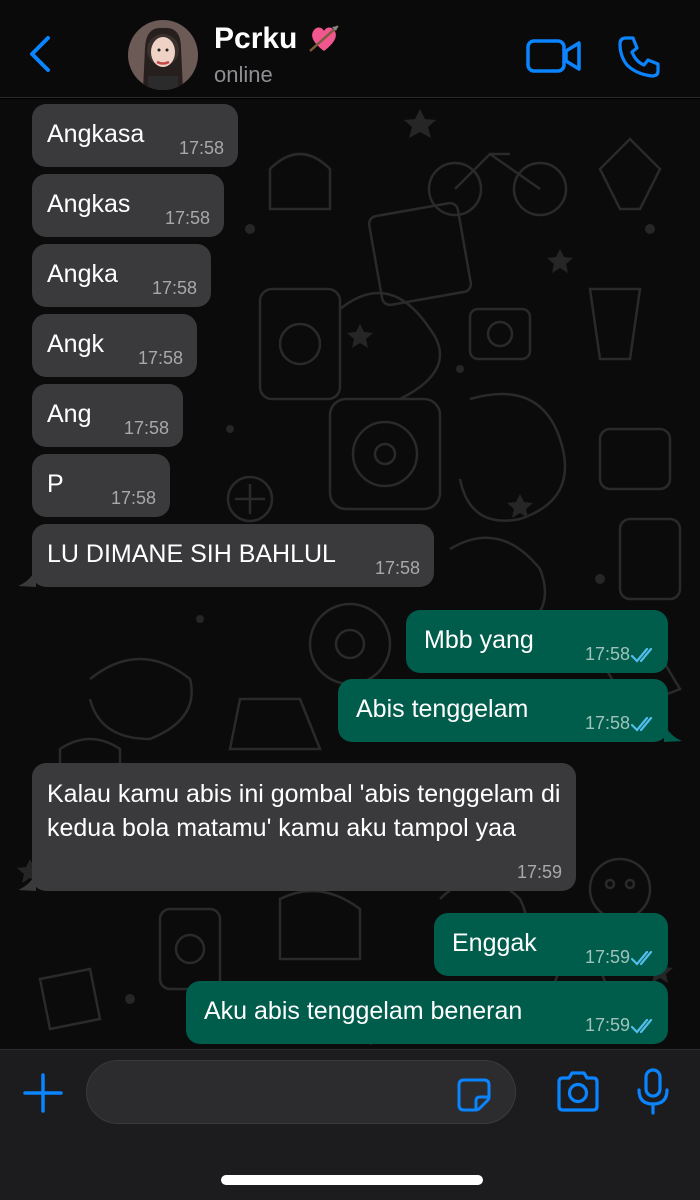 The image size is (700, 1200). What do you see at coordinates (121, 275) in the screenshot?
I see `message-bubble-incoming: Angka 17:58` at bounding box center [121, 275].